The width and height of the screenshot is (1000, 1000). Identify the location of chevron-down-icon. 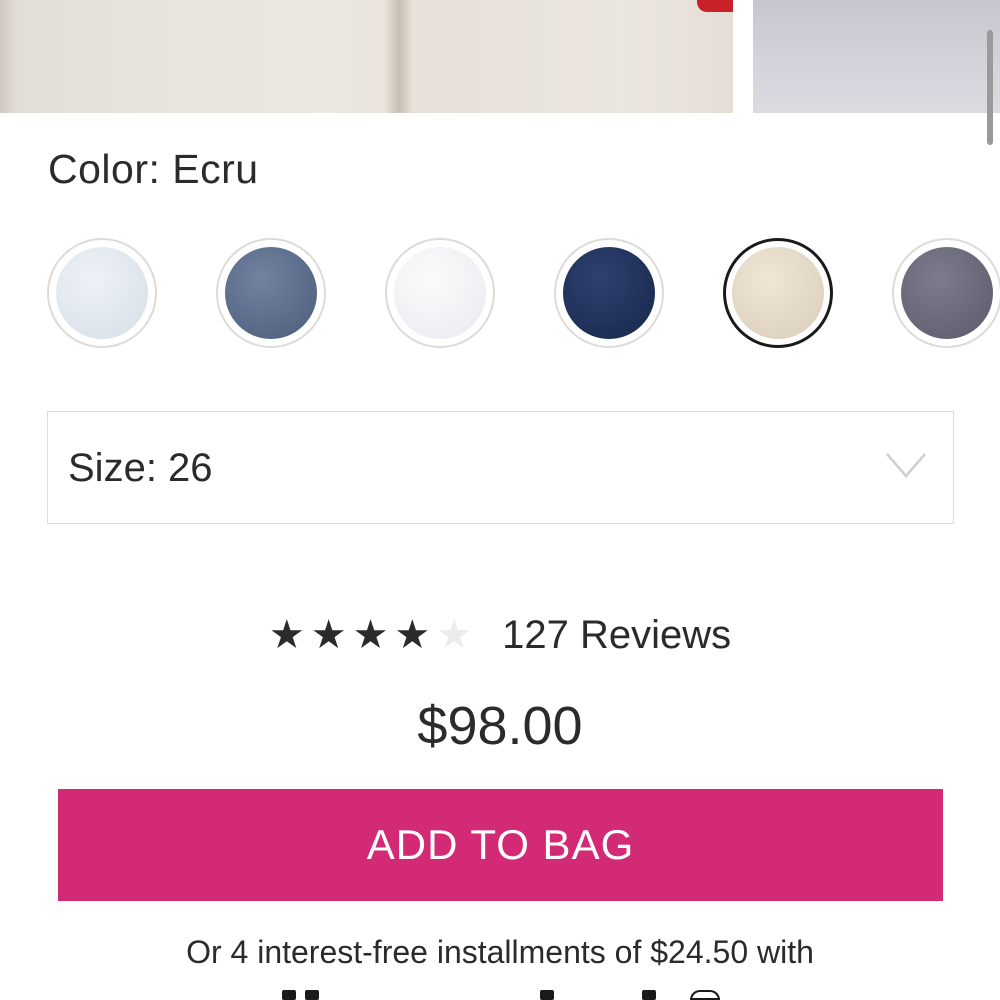
(906, 465).